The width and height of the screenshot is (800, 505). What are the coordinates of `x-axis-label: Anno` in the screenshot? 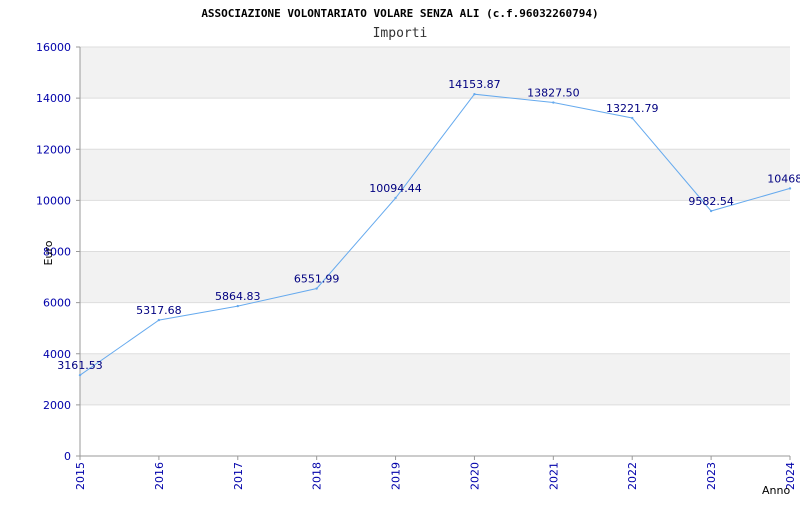 It's located at (776, 490).